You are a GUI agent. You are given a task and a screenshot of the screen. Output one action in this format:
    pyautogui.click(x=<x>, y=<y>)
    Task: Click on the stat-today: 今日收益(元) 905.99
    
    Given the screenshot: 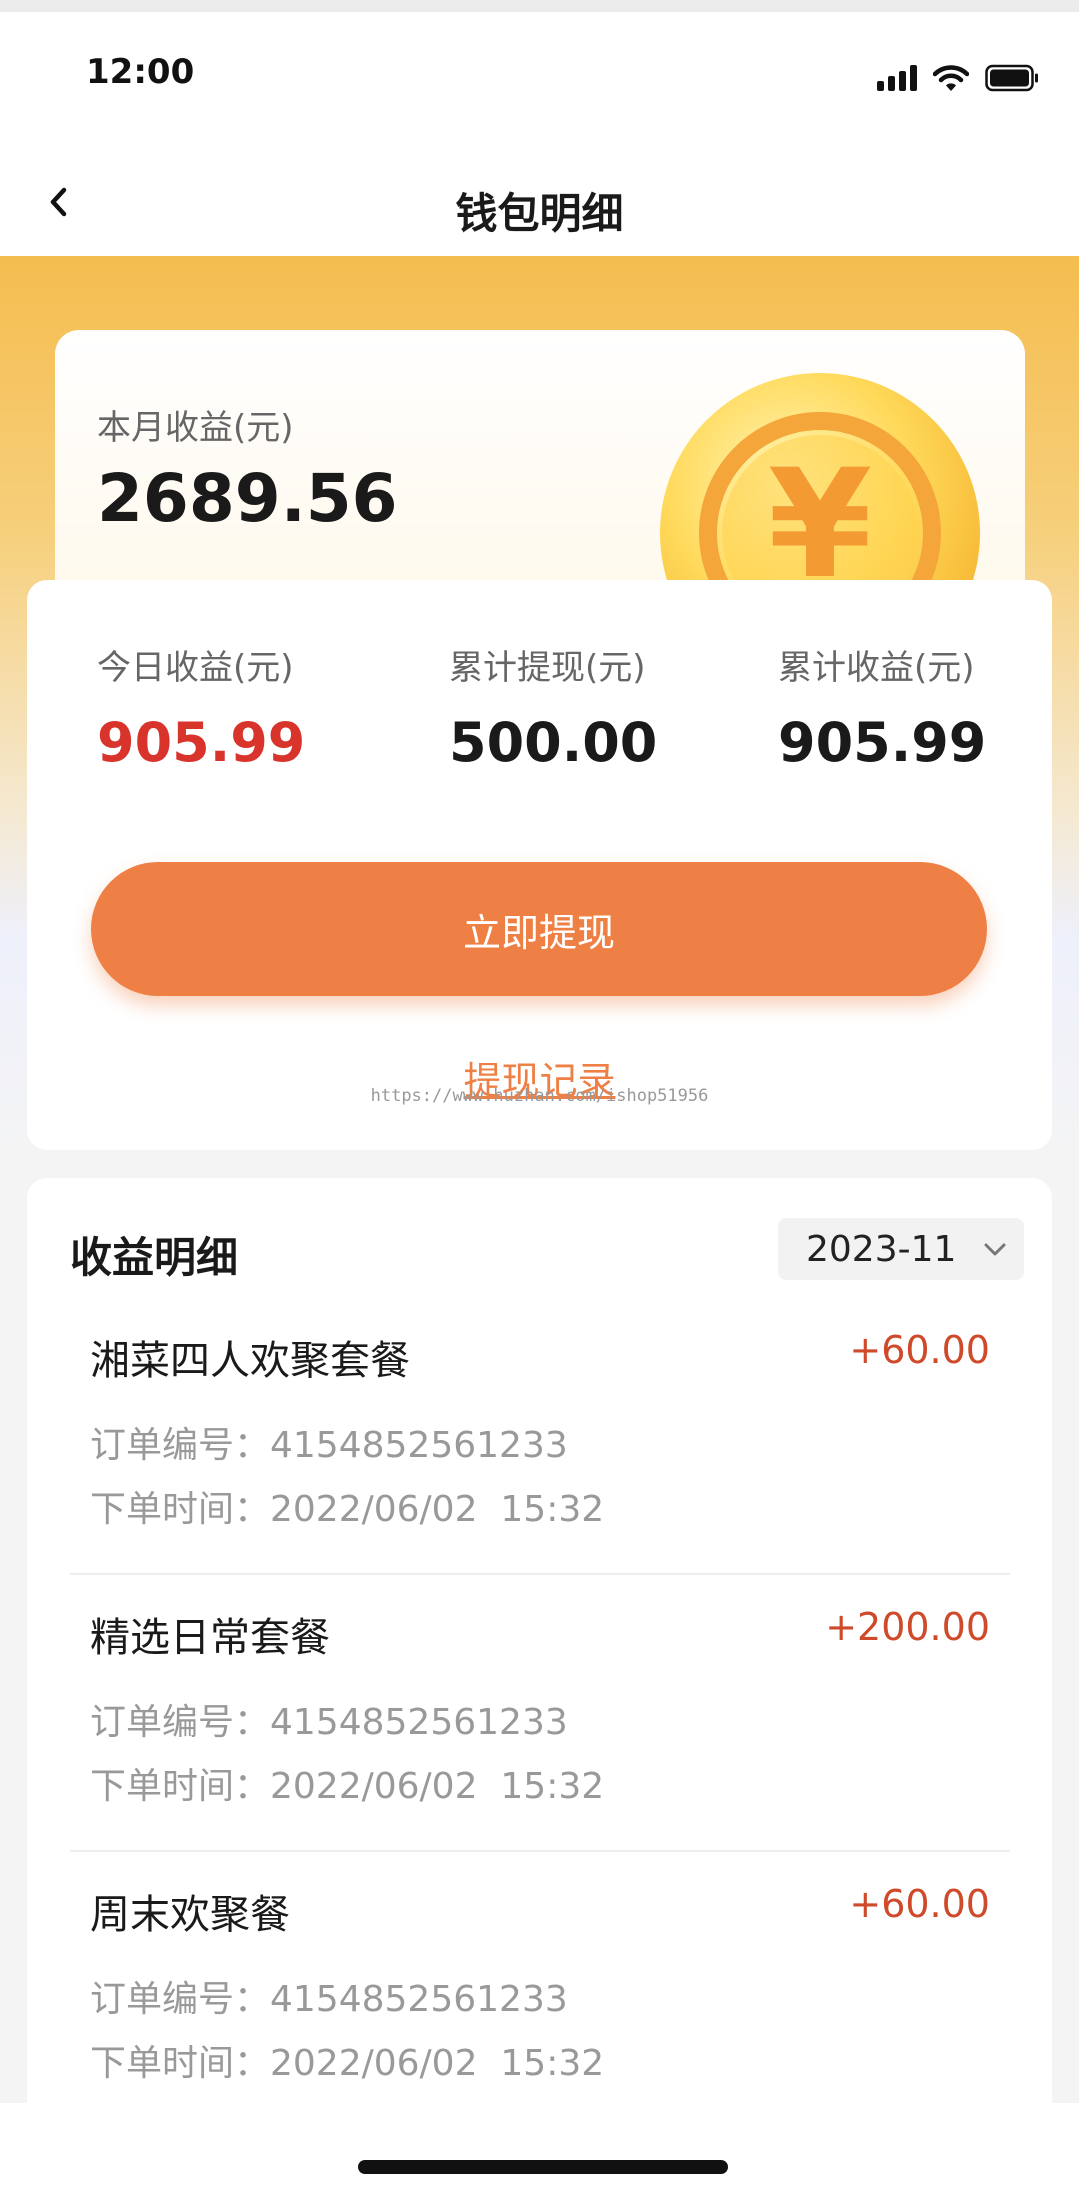 What is the action you would take?
    pyautogui.click(x=201, y=707)
    